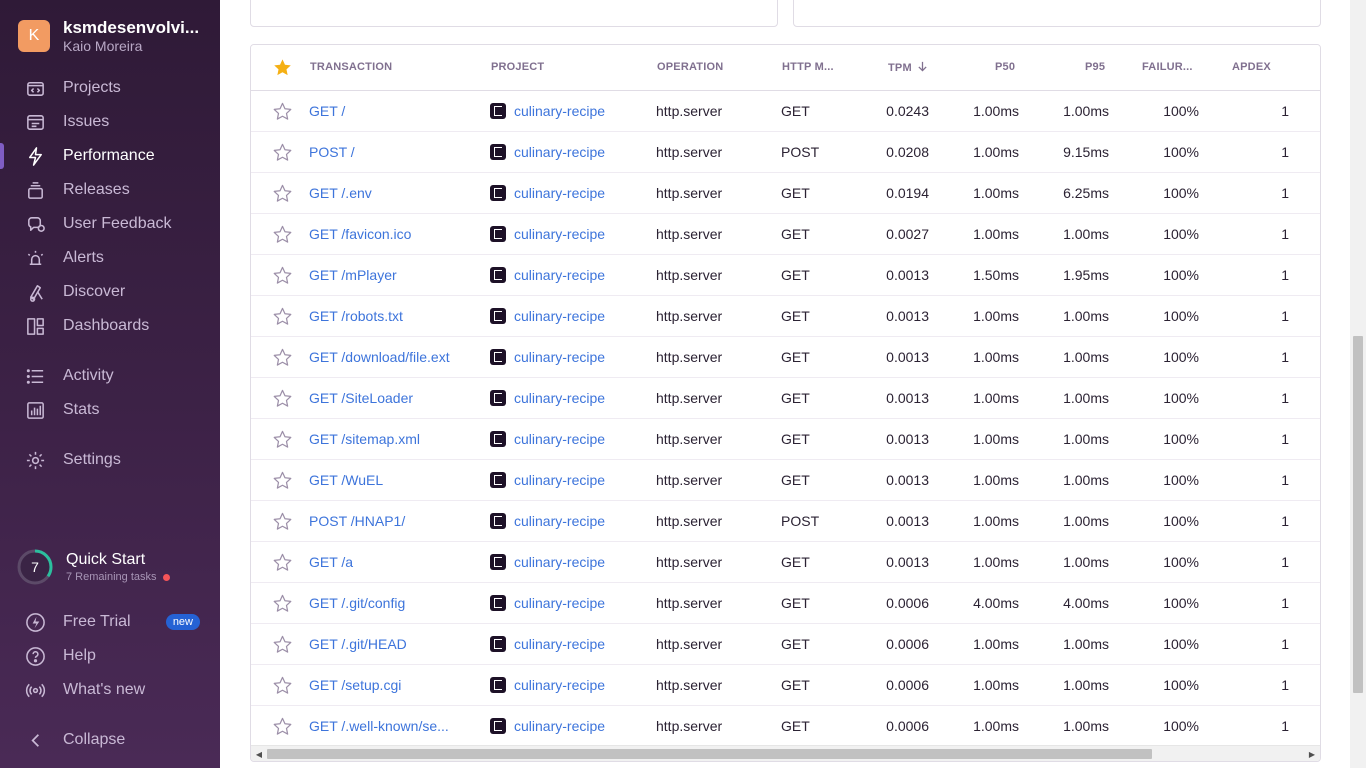 This screenshot has width=1366, height=768. Describe the element at coordinates (110, 656) in the screenshot. I see `nav-help: Help` at that location.